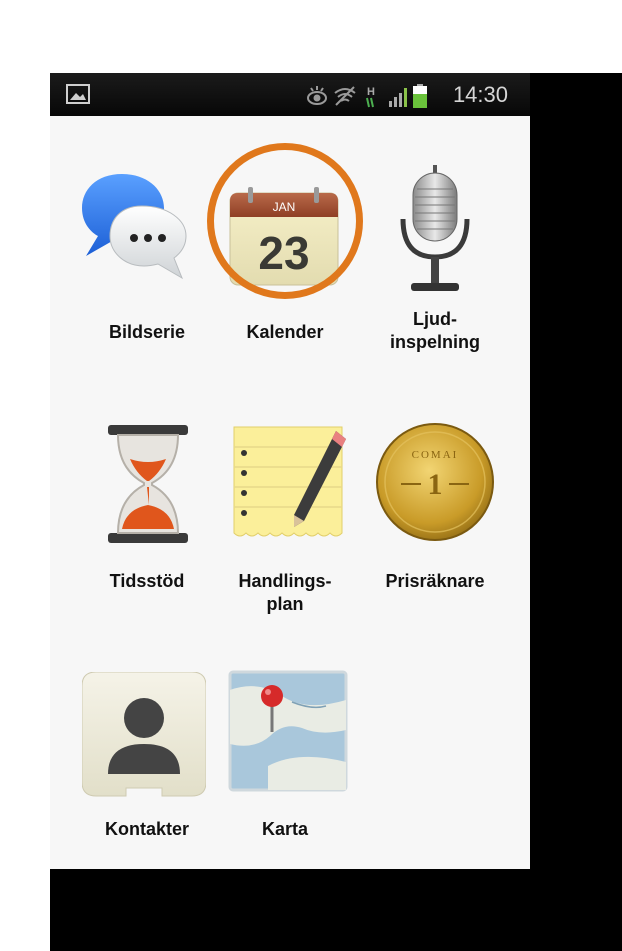 This screenshot has width=622, height=951. What do you see at coordinates (317, 95) in the screenshot?
I see `eye-smart-stay-icon` at bounding box center [317, 95].